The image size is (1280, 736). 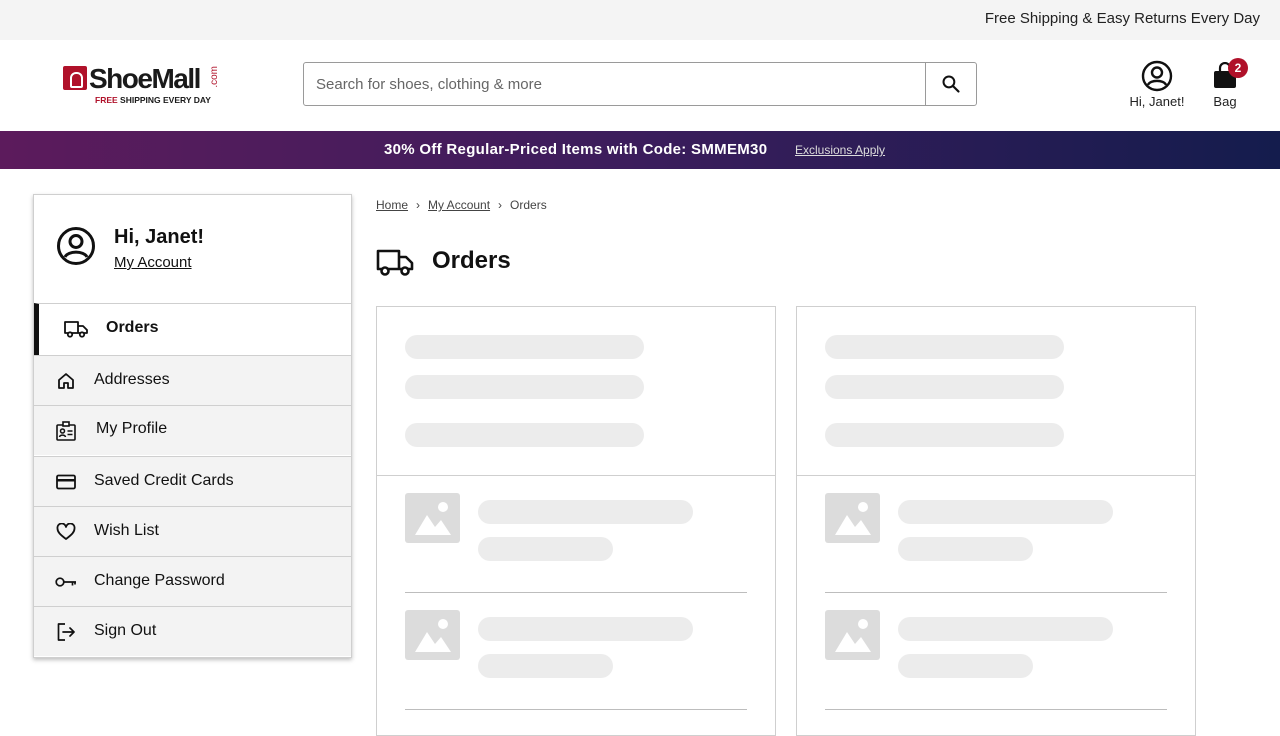 What do you see at coordinates (106, 100) in the screenshot?
I see `logo-tagline-highlight: FREE` at bounding box center [106, 100].